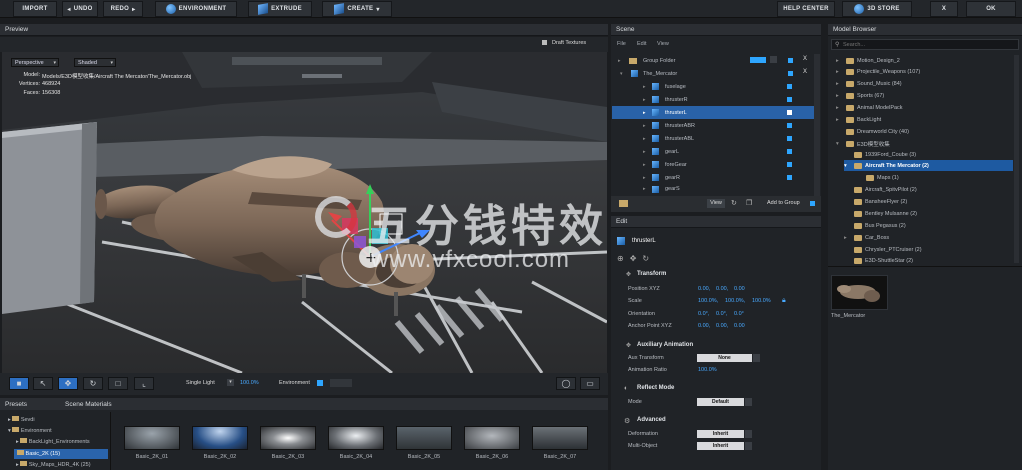  I want to click on aux-transform-dropdown: None, so click(728, 358).